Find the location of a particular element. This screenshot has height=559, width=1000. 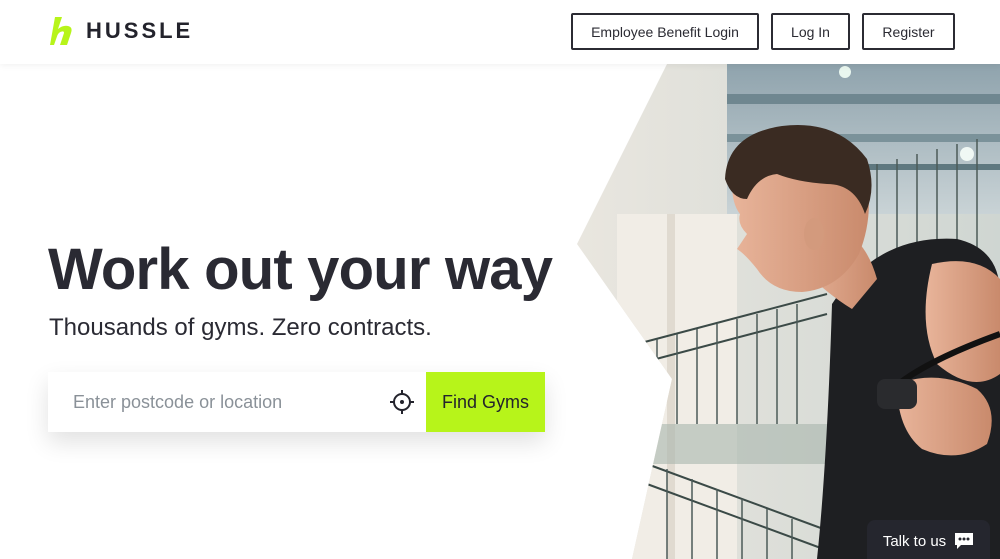

register-button: Register is located at coordinates (908, 31).